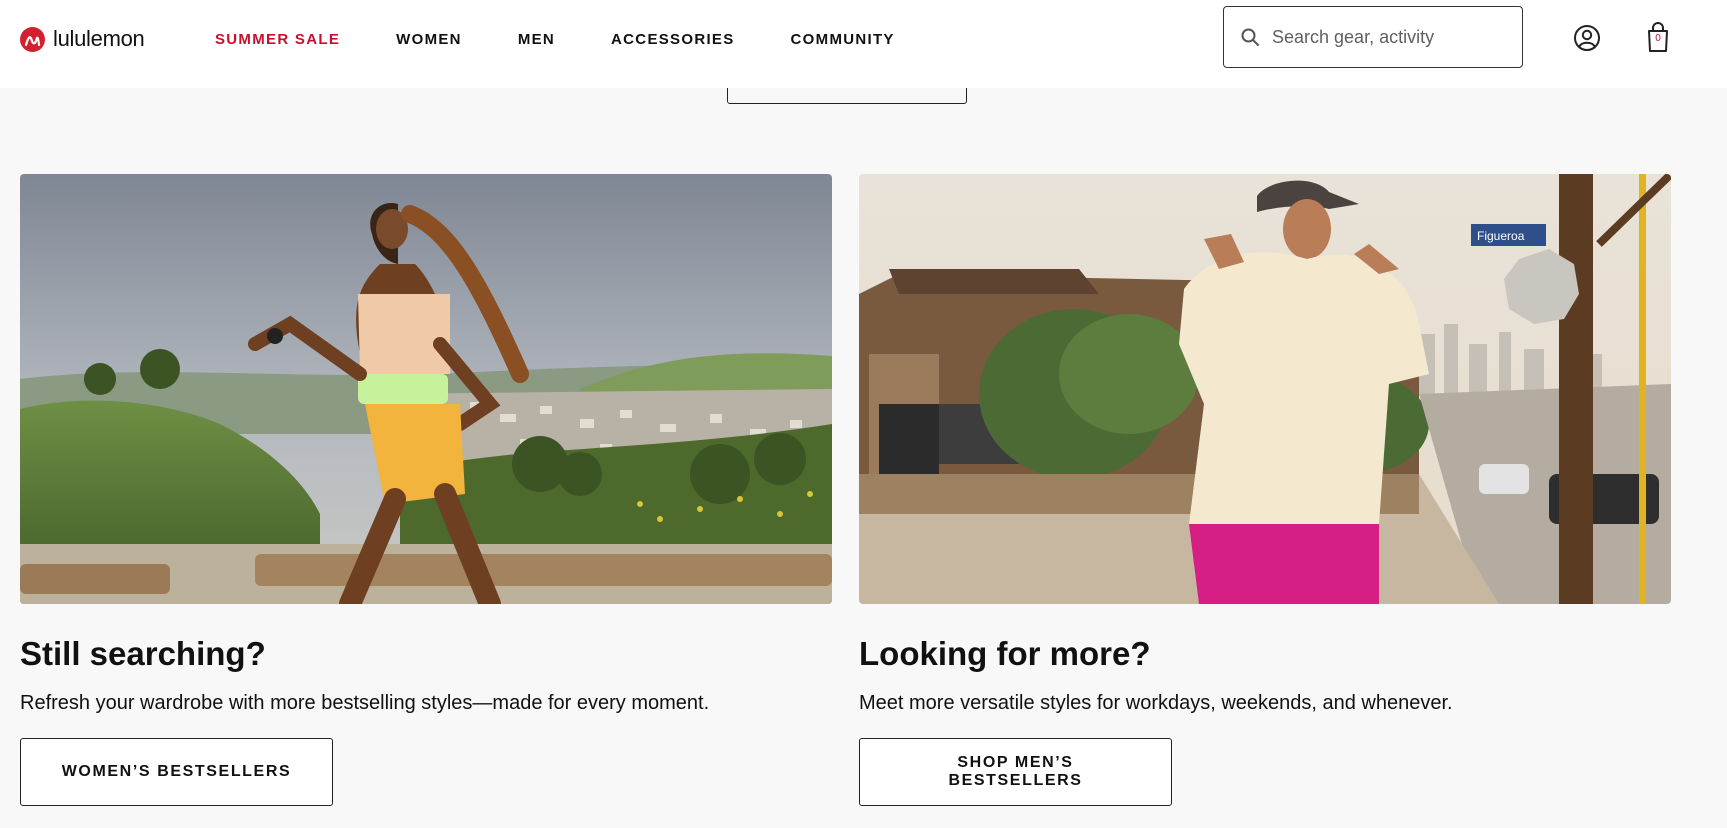  Describe the element at coordinates (843, 40) in the screenshot. I see `nav-community: COMMUNITY` at that location.